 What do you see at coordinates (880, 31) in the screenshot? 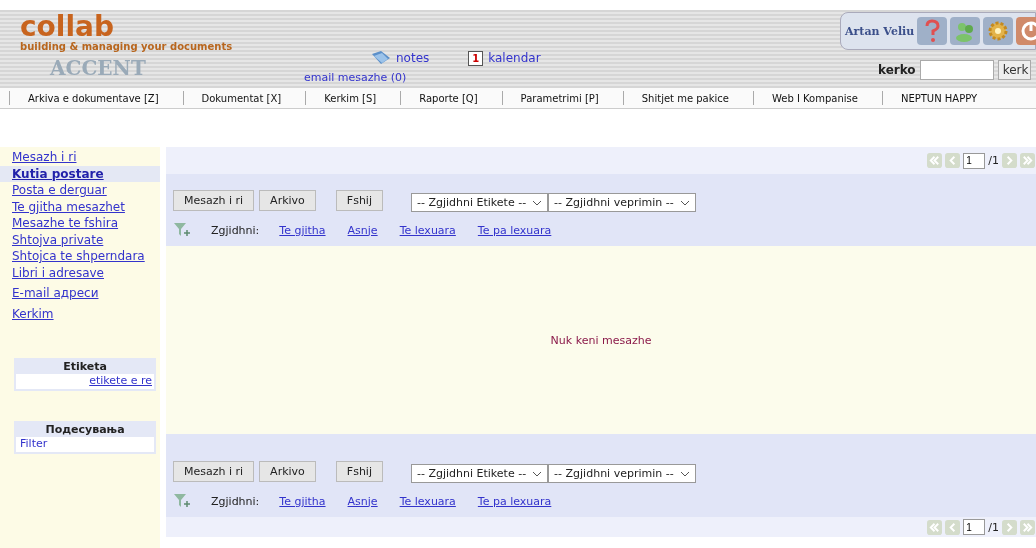
I see `user-name: Artan Veliu` at bounding box center [880, 31].